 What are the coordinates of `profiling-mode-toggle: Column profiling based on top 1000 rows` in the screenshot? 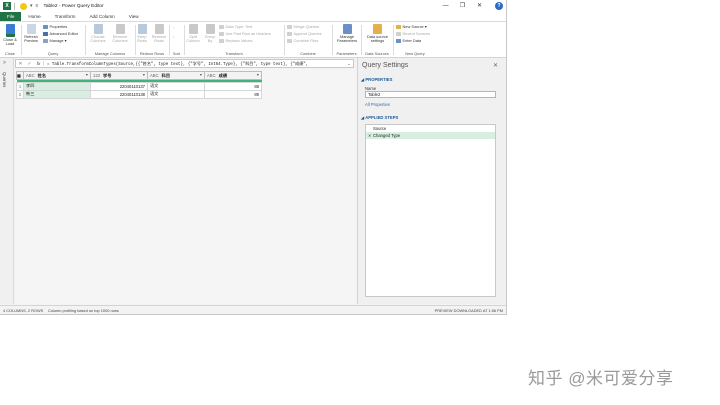 It's located at (83, 310).